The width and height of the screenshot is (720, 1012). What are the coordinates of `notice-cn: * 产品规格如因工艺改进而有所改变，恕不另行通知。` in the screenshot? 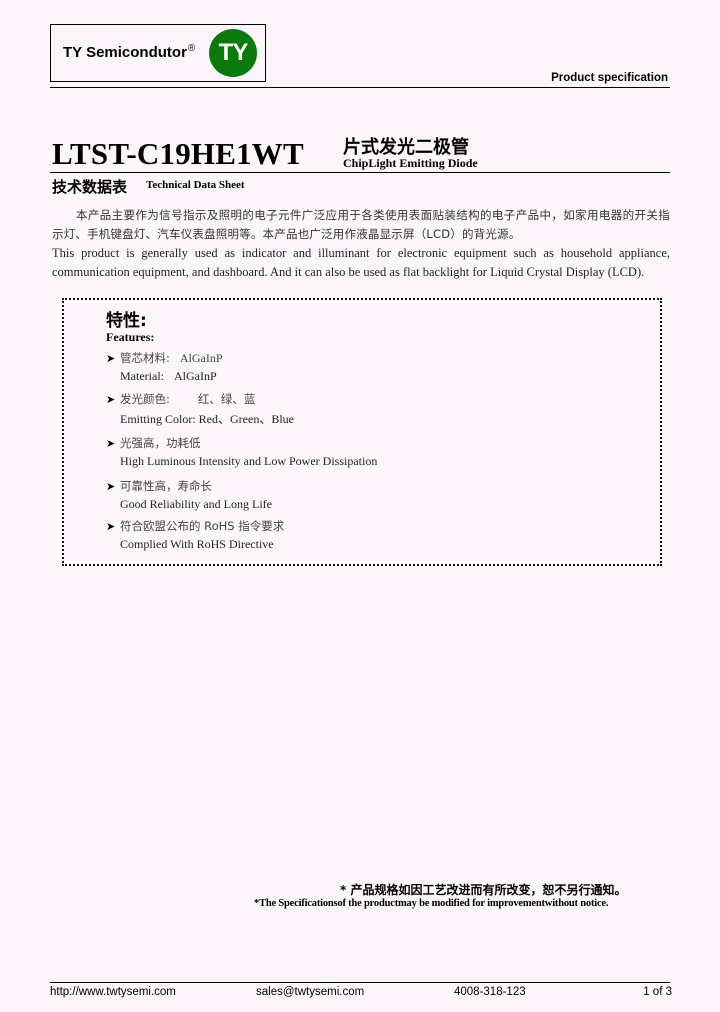 It's located at (483, 890).